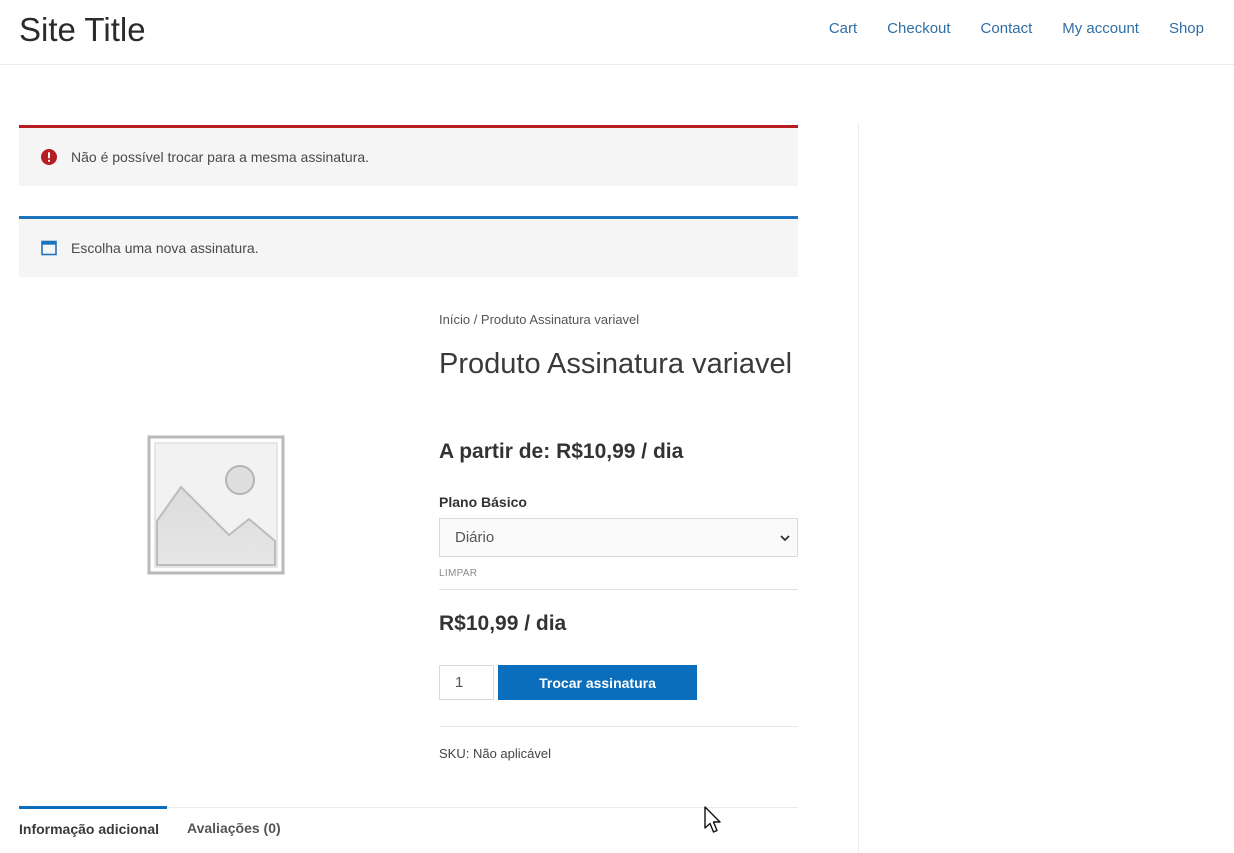  I want to click on main-navigation: Cart Checkout Contact My account Shop, so click(1009, 29).